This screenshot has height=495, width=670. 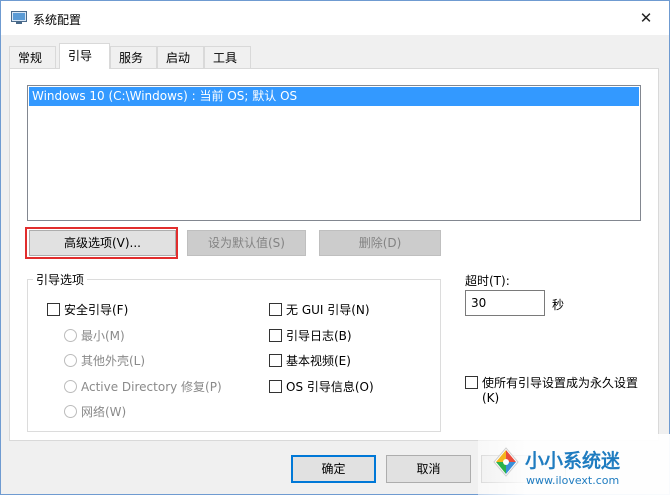 What do you see at coordinates (573, 460) in the screenshot?
I see `watermark-name: 小小系统迷` at bounding box center [573, 460].